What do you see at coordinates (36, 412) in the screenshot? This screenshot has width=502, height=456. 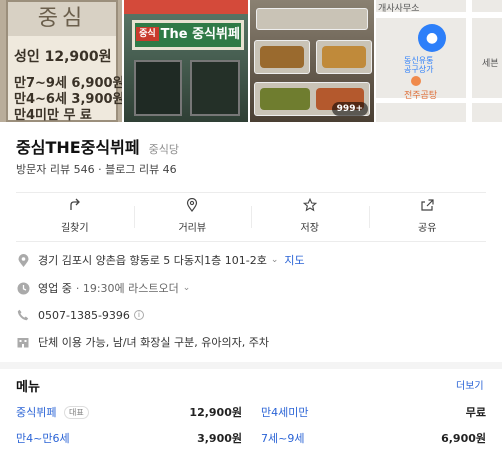 I see `menu-item-name: 중식뷔페` at bounding box center [36, 412].